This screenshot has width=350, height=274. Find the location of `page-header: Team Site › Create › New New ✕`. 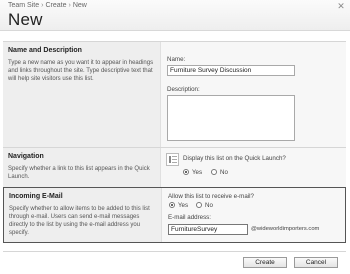

page-header: Team Site › Create › New New ✕ is located at coordinates (175, 15).